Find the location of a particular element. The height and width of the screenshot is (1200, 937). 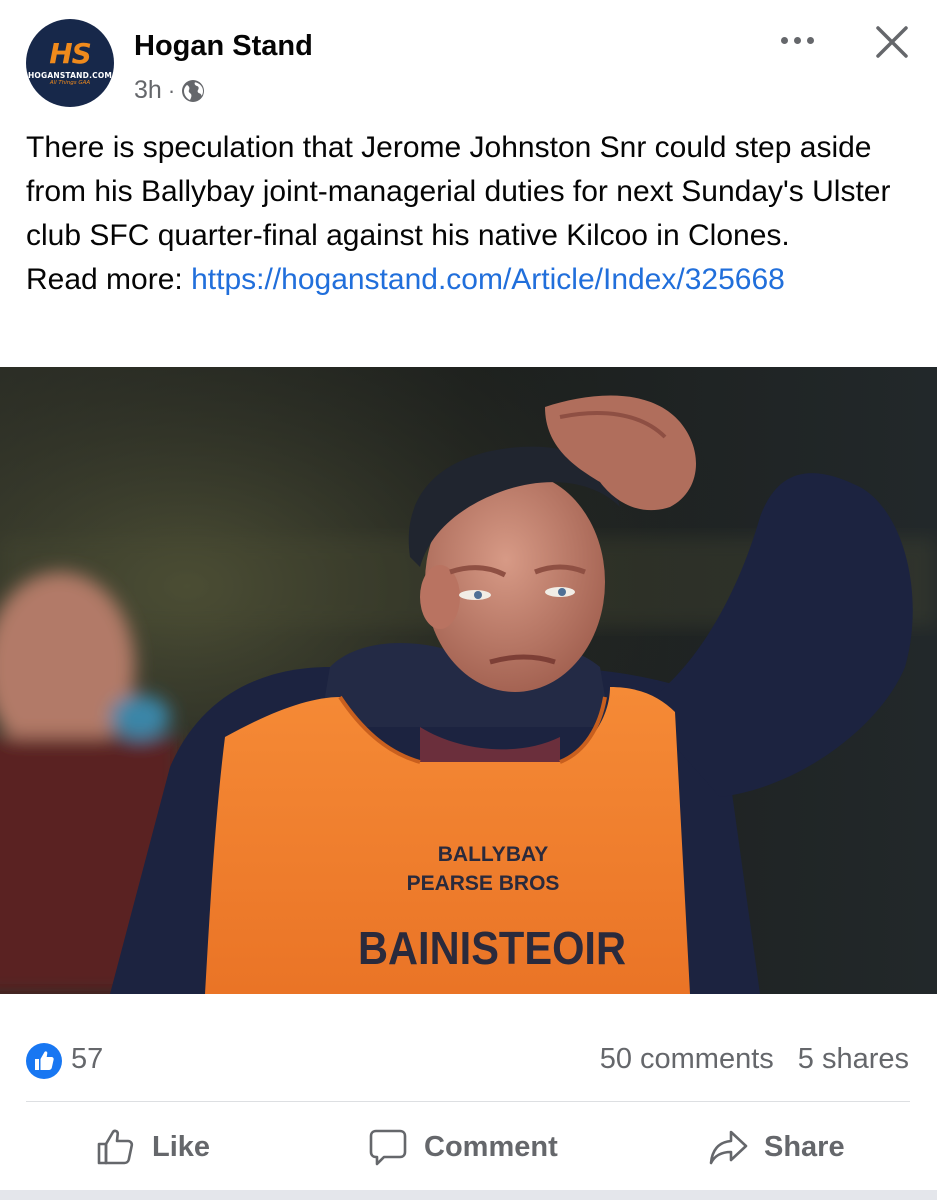

share-button: Share is located at coordinates (776, 1147).